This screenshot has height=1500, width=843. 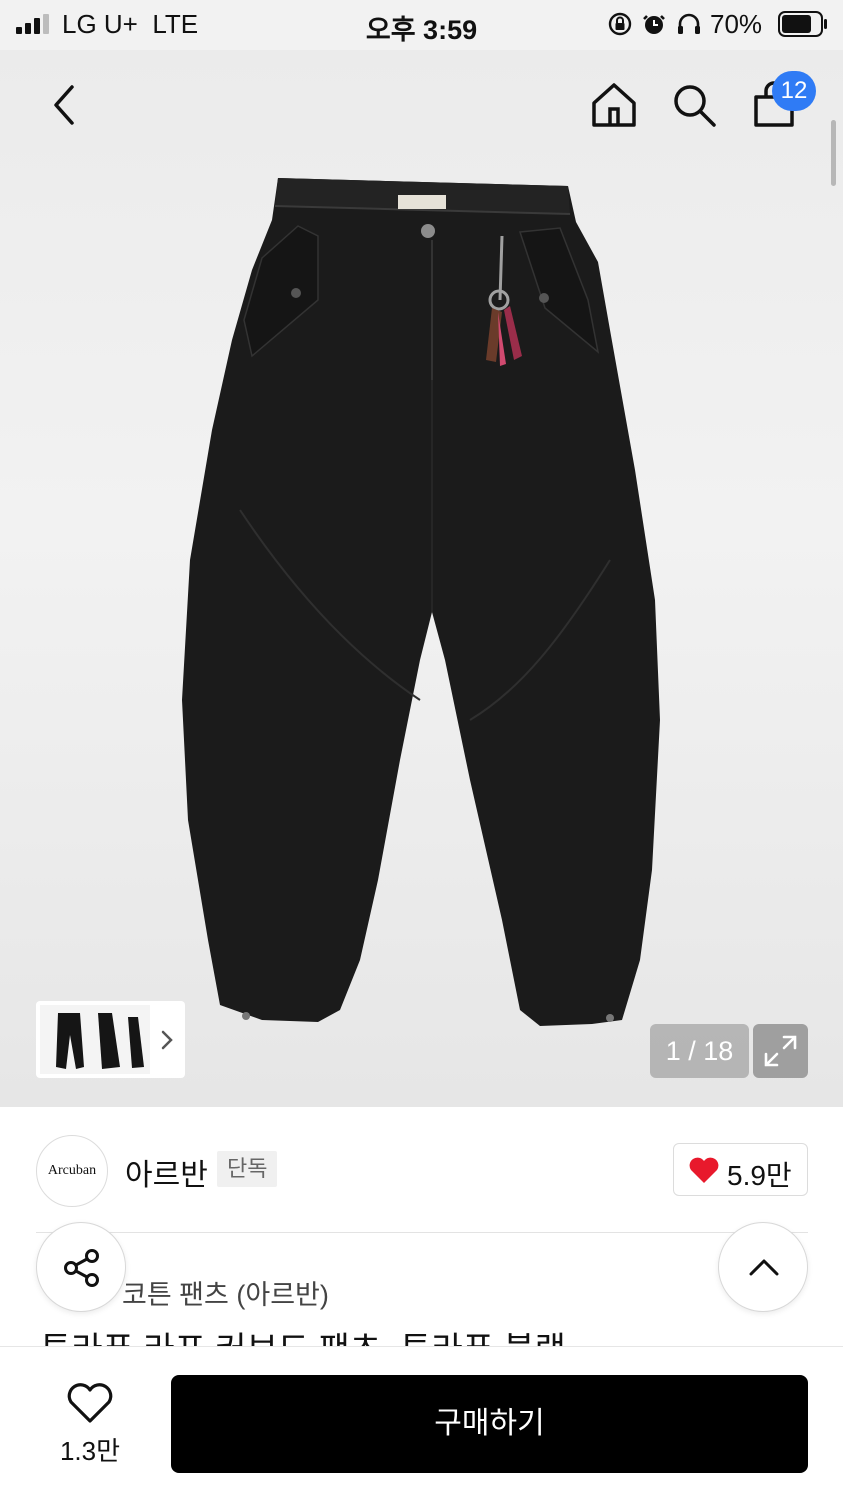 What do you see at coordinates (166, 1172) in the screenshot?
I see `brand-name: 아르반` at bounding box center [166, 1172].